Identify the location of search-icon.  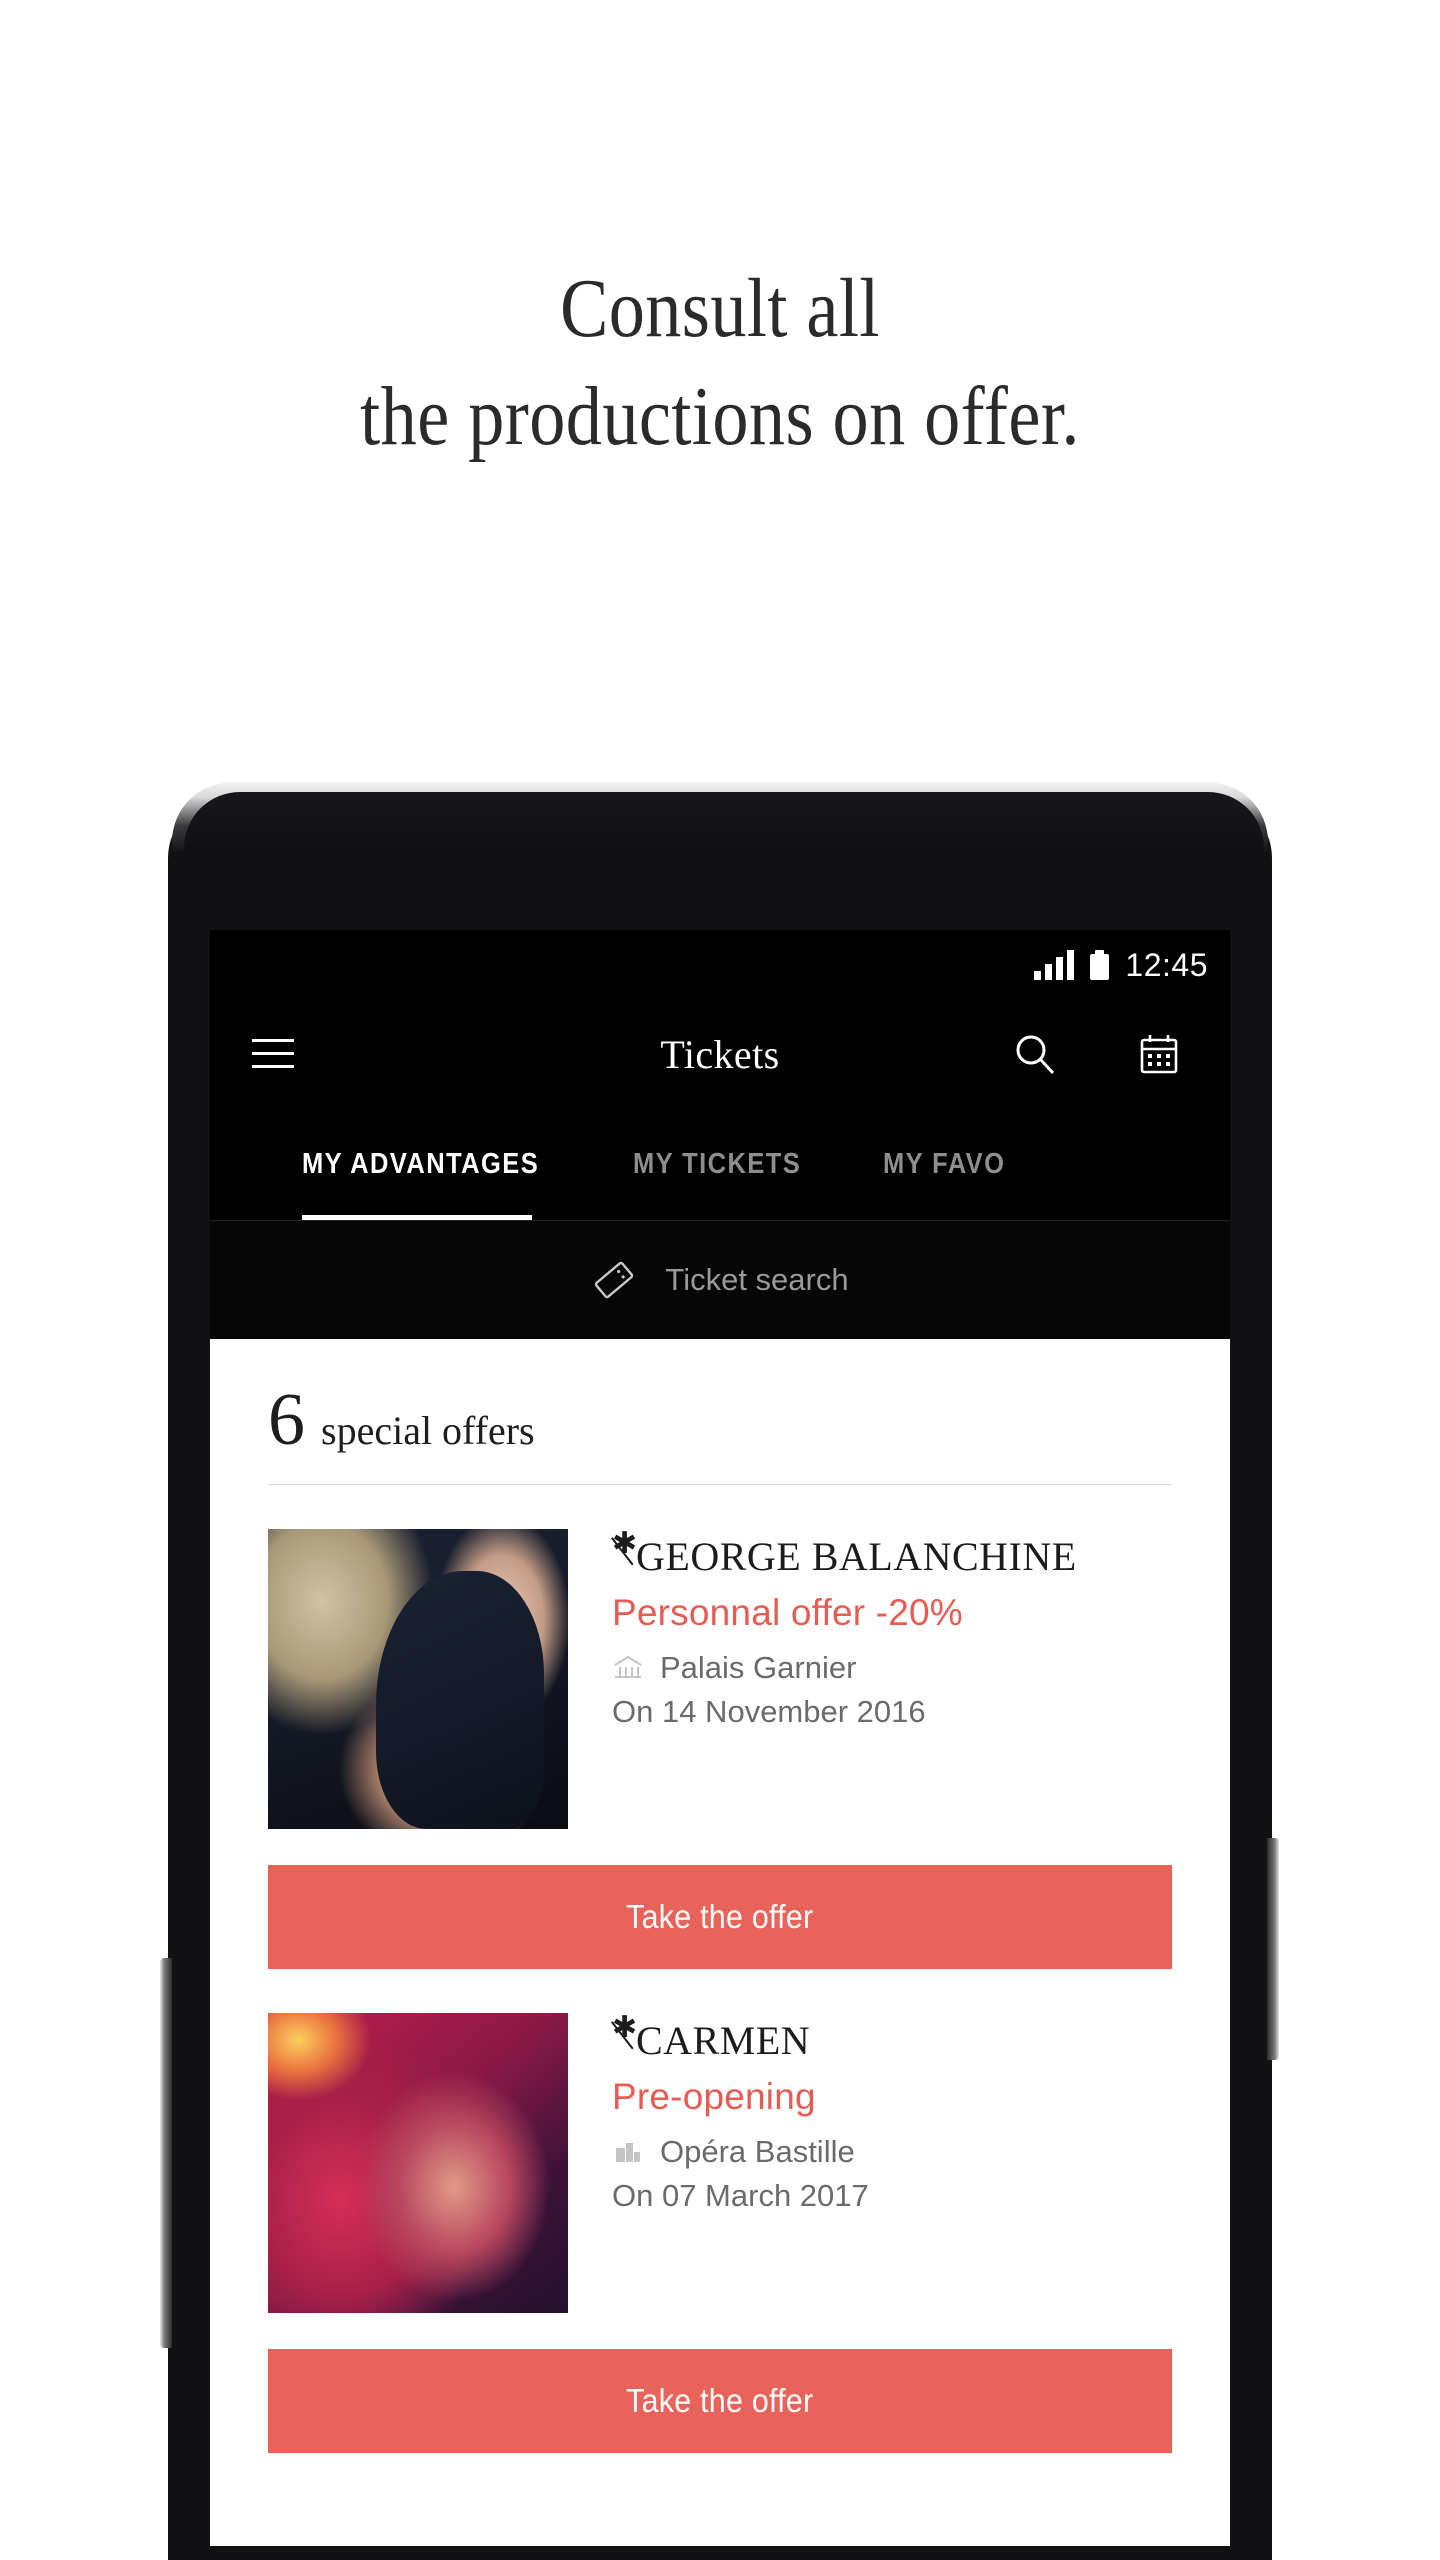
(1035, 1054).